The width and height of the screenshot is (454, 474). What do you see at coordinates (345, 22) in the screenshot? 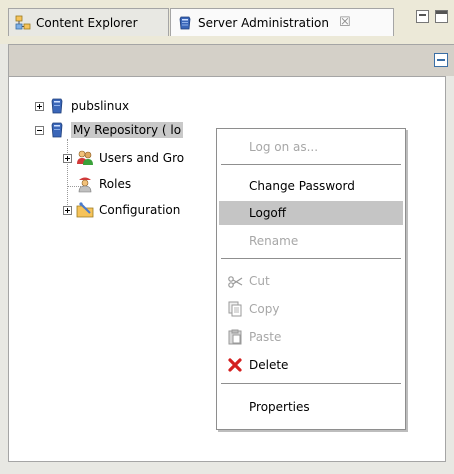
I see `close-tab-icon: ☒` at bounding box center [345, 22].